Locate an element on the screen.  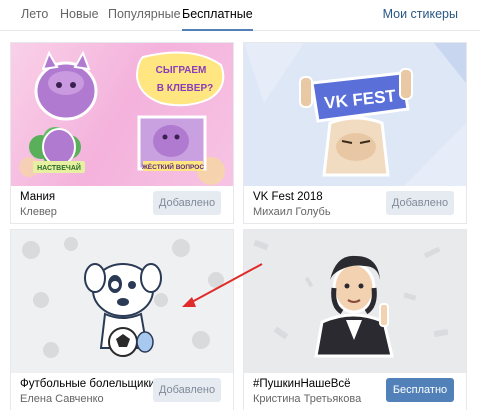
pack-title: Футбольные болельщики is located at coordinates (87, 384).